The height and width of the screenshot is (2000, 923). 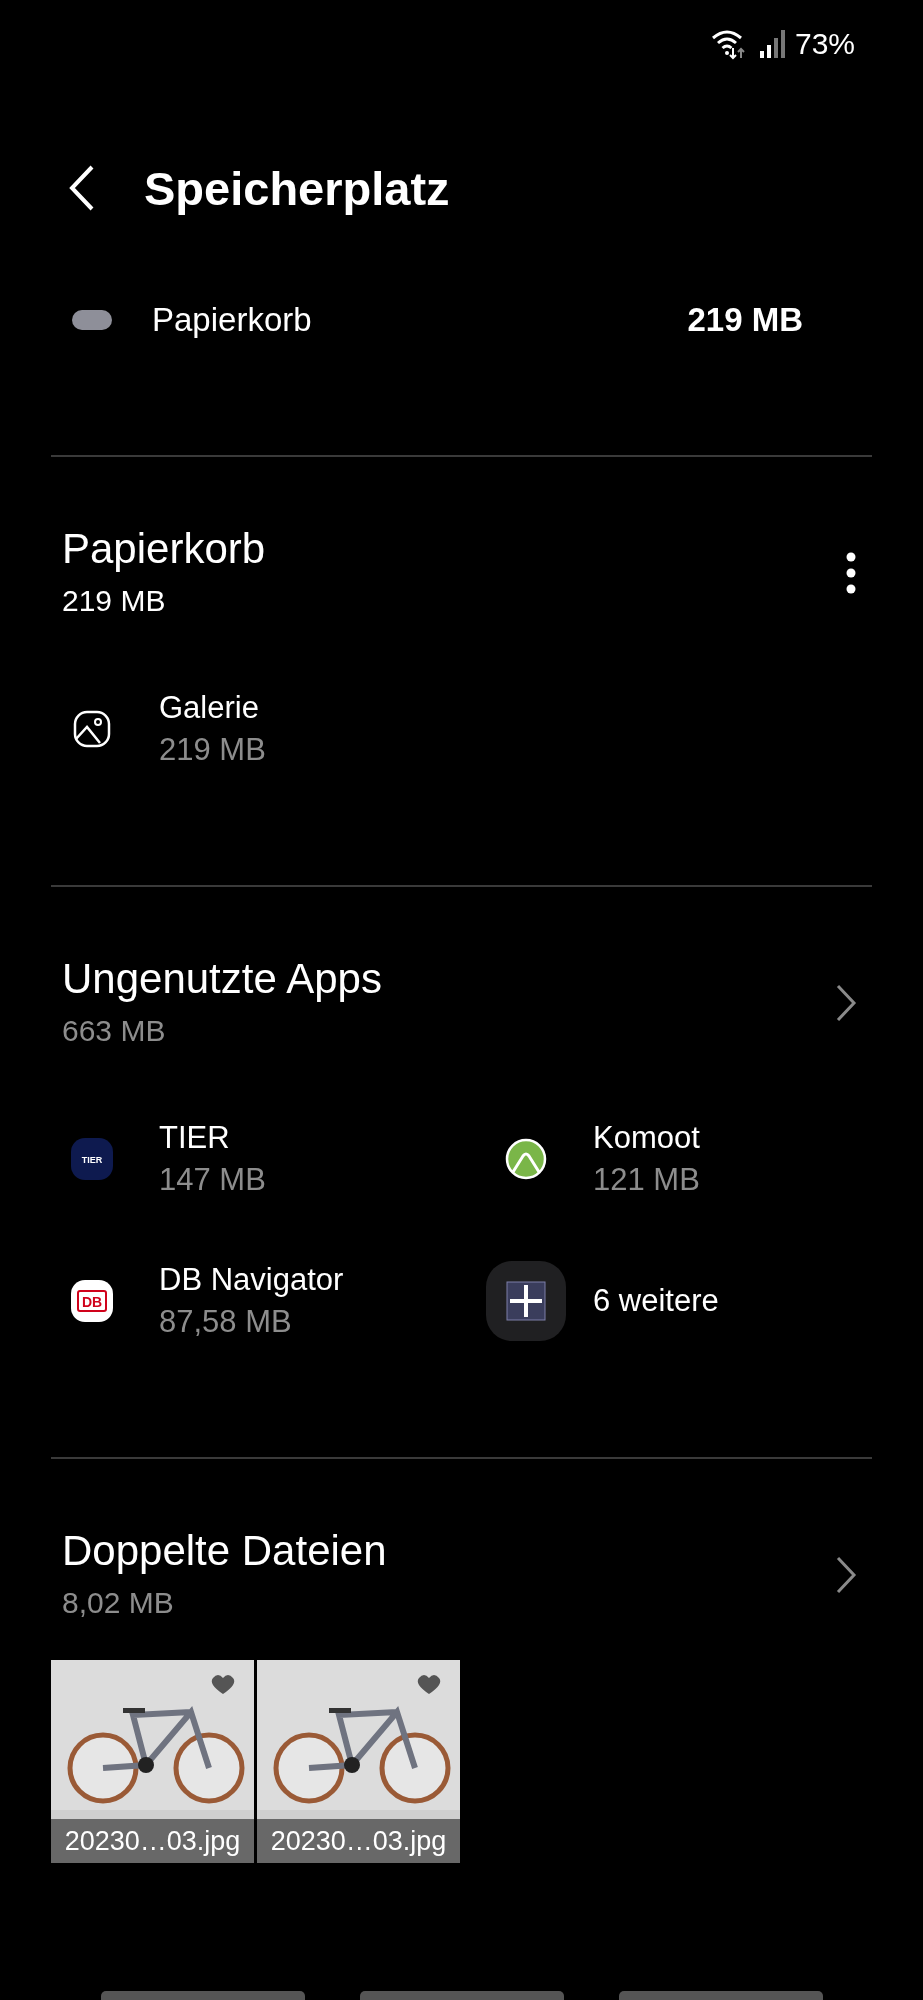 I want to click on app-icon: TIER, so click(x=92, y=1159).